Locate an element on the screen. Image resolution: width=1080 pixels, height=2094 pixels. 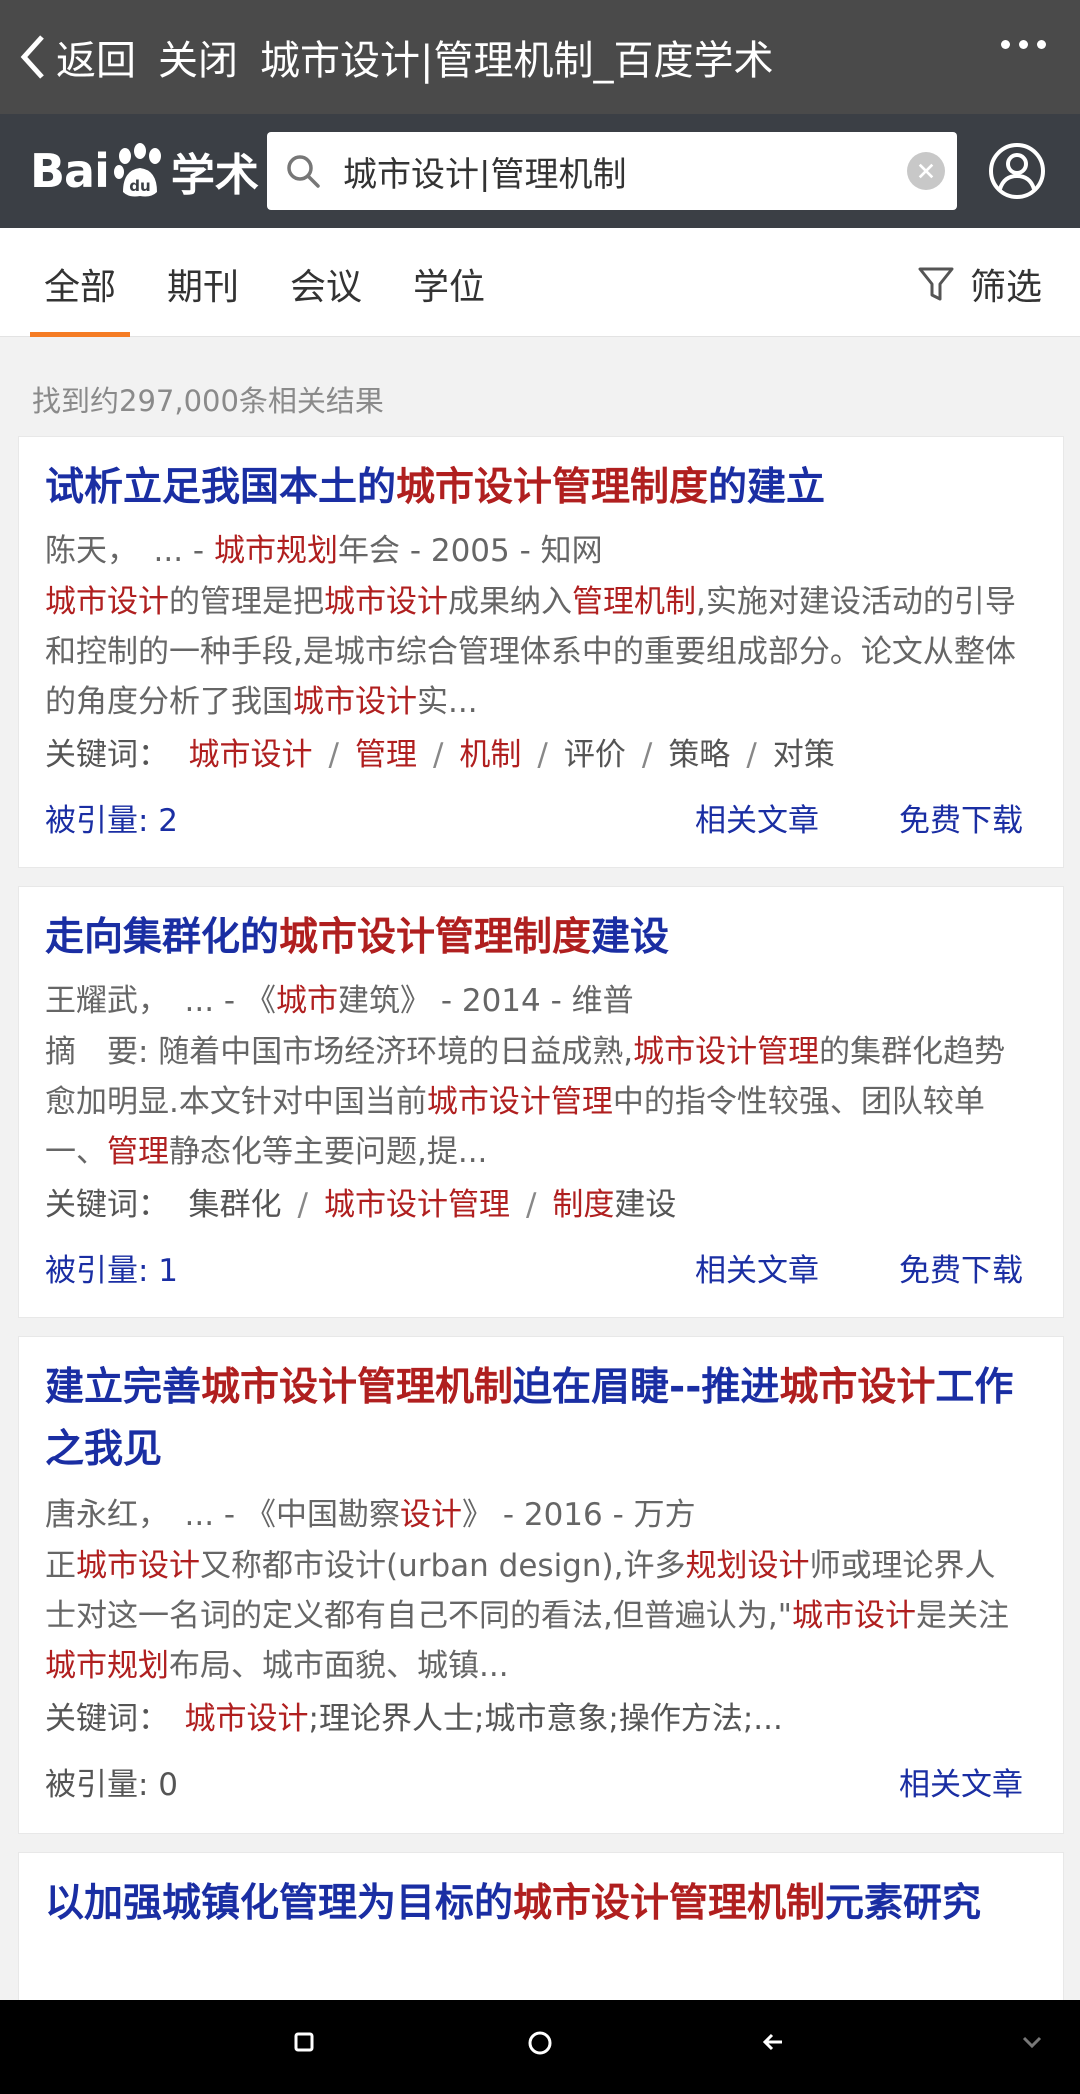
result-meta: 王耀武， ... - 《城市建筑》 - 2014 - 维普 is located at coordinates (339, 1001).